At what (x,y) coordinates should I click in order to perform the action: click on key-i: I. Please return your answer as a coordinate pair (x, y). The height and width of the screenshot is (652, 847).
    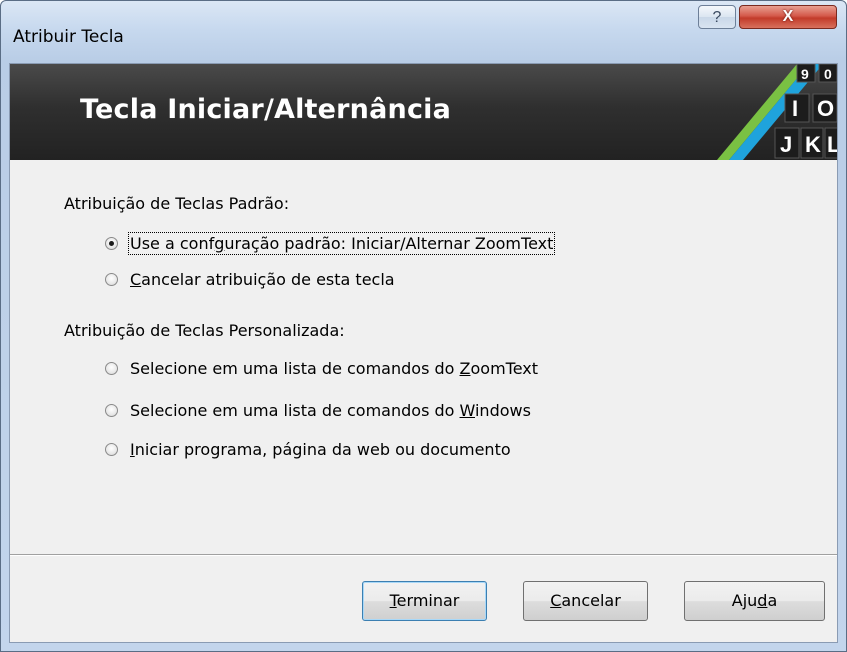
    Looking at the image, I should click on (795, 108).